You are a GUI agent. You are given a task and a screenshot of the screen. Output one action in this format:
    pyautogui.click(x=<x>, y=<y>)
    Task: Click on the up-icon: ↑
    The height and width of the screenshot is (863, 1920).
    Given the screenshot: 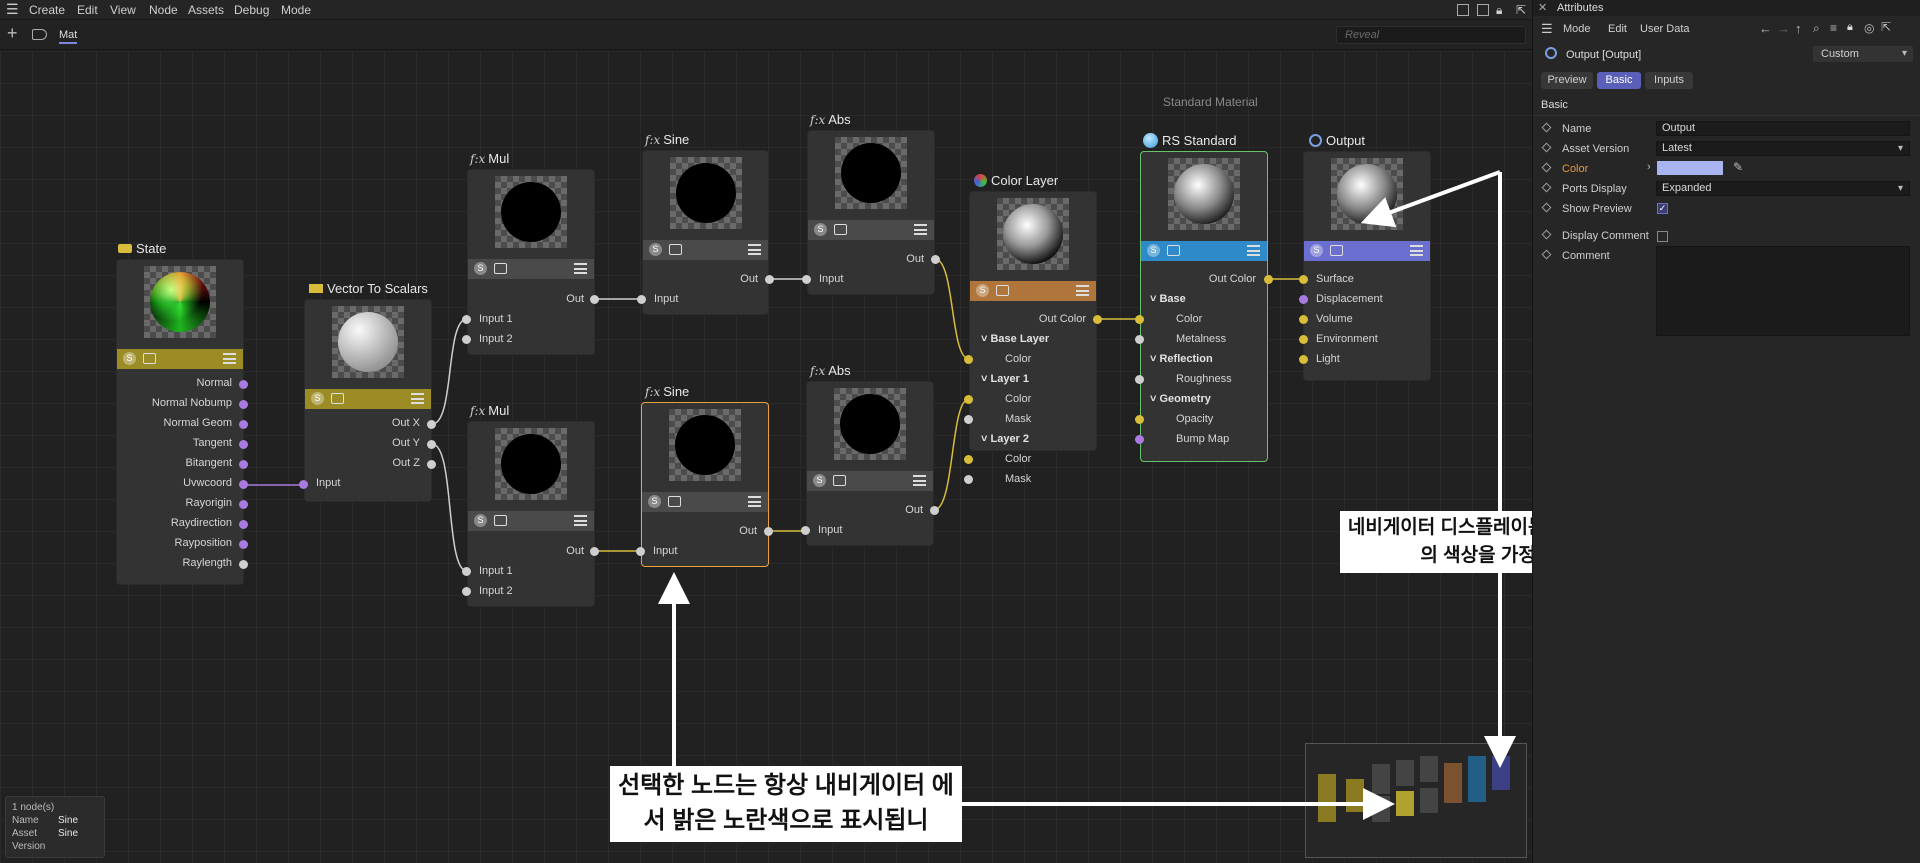 What is the action you would take?
    pyautogui.click(x=1798, y=28)
    